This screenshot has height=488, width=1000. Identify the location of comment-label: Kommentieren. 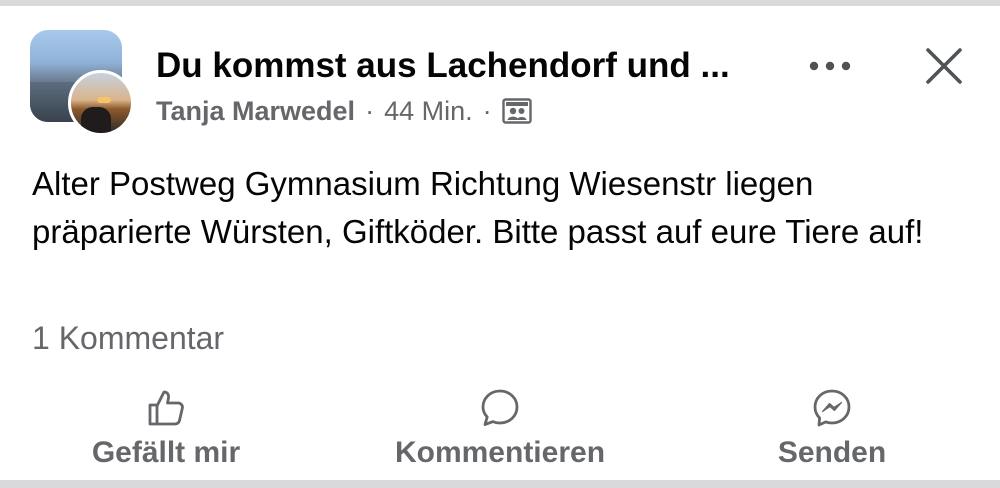
(500, 452).